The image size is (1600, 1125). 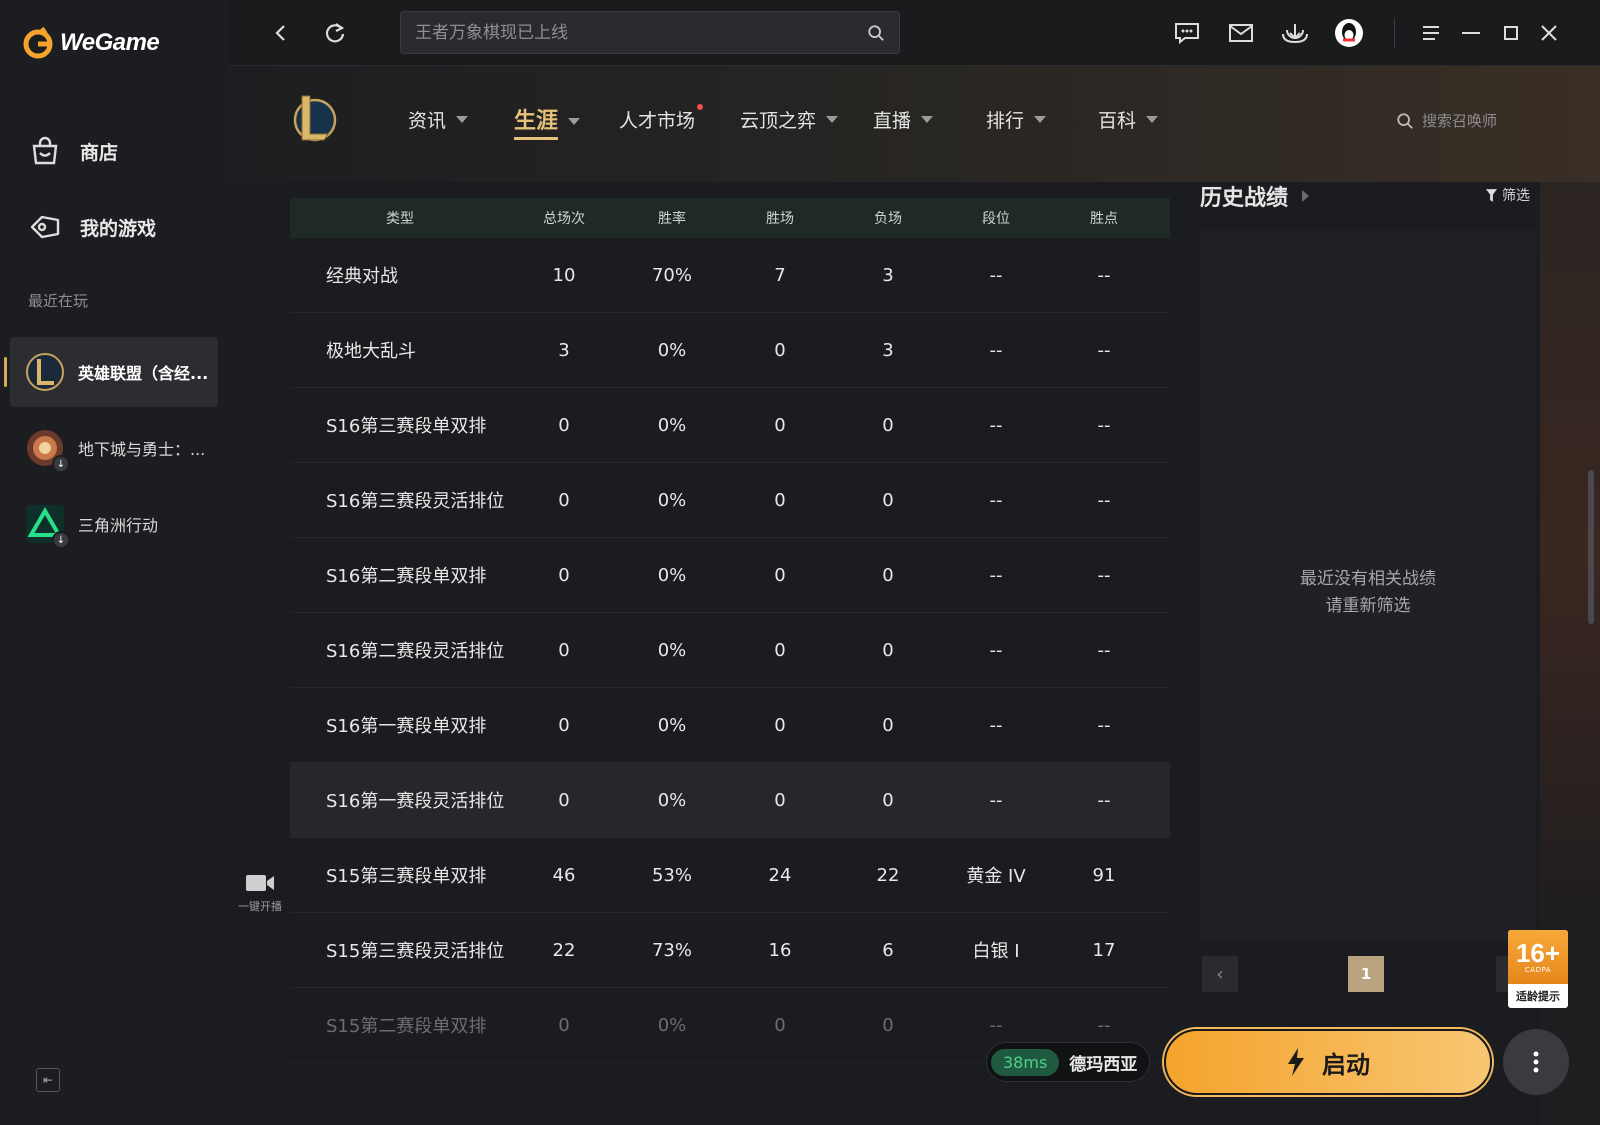 I want to click on recent-game-delta-force: ↓ 三角洲行动, so click(x=114, y=524).